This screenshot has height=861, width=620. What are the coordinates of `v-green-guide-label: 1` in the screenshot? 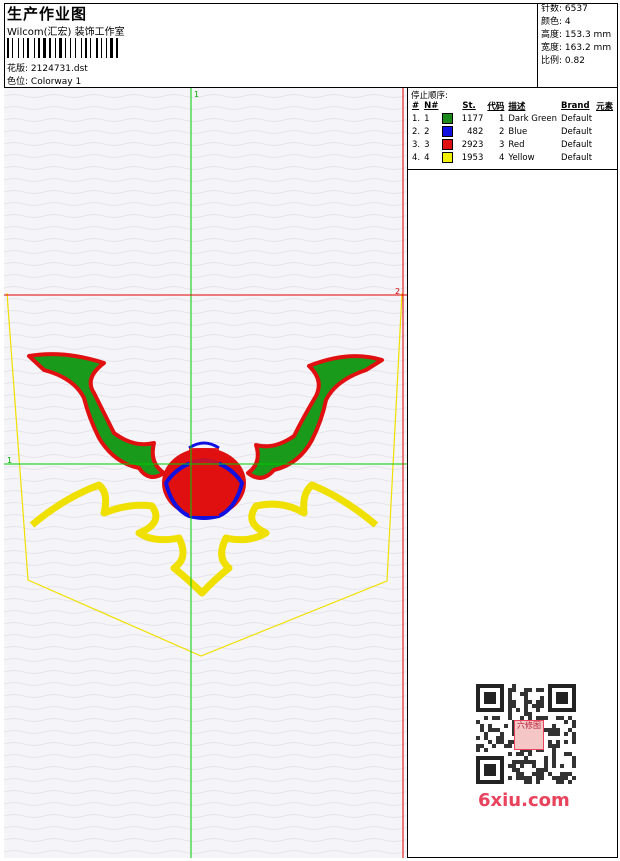 It's located at (196, 94).